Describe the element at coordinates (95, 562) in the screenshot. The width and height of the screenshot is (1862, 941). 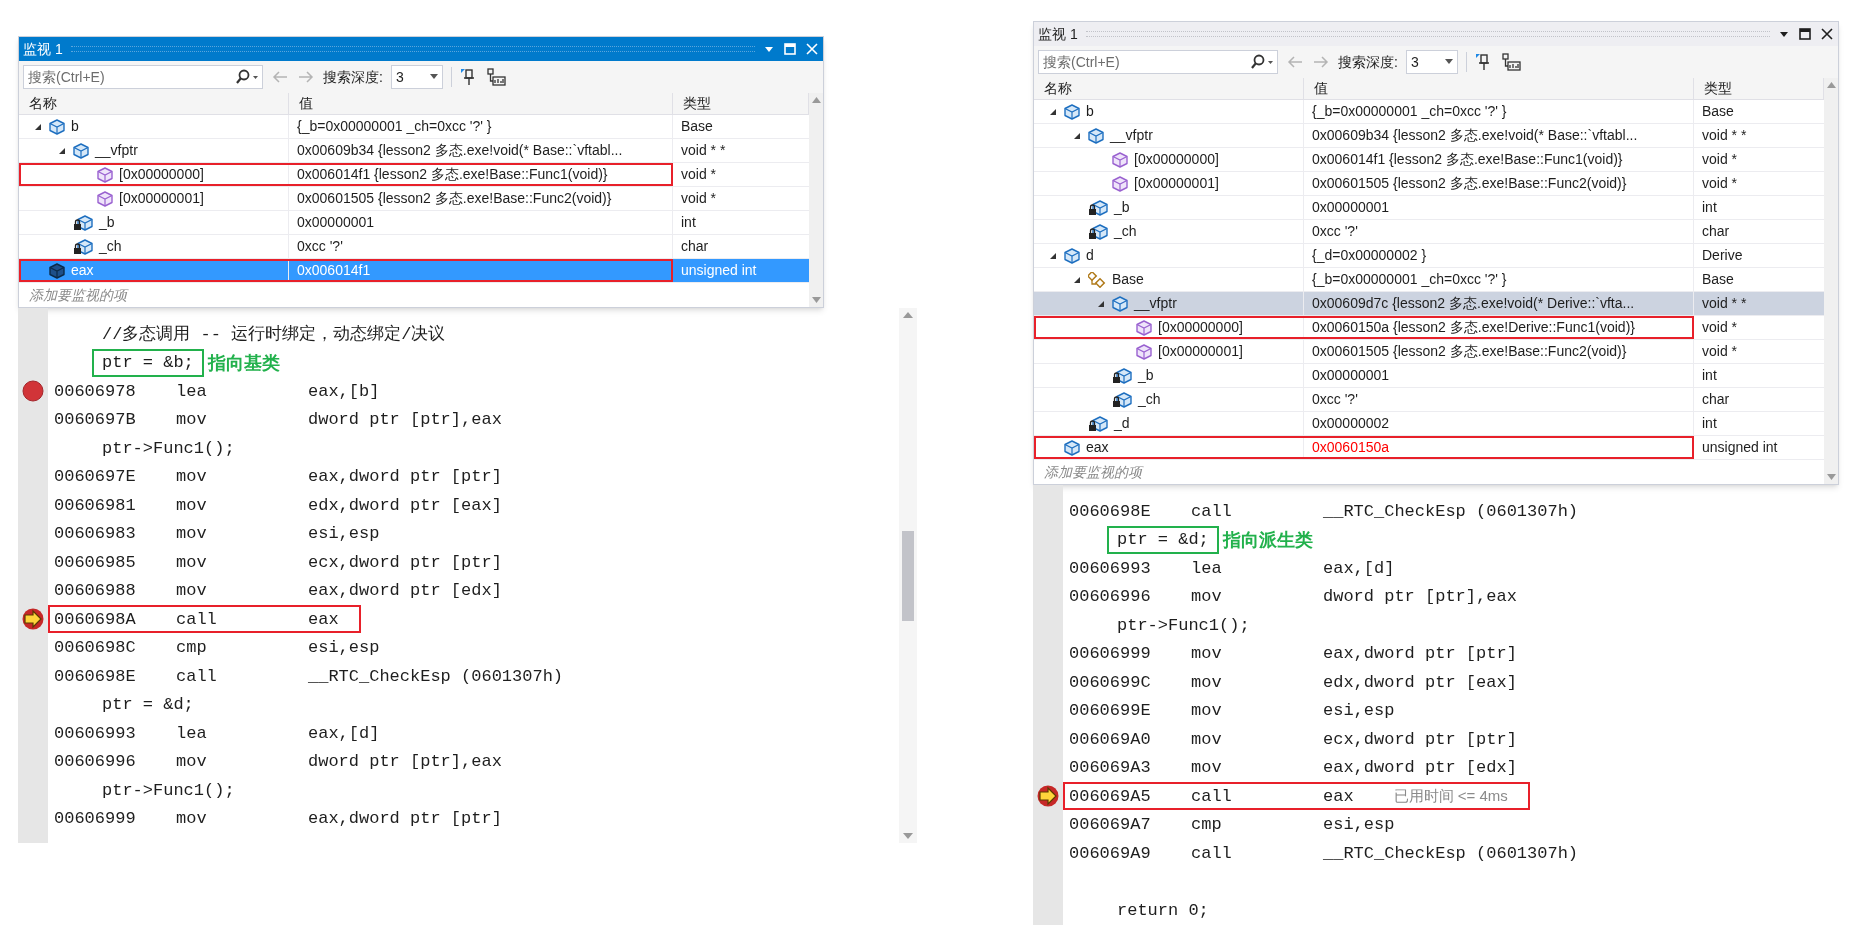
I see `instruction-address: 00606985` at that location.